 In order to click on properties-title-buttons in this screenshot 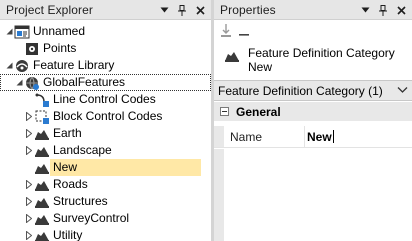, I will do `click(383, 10)`.